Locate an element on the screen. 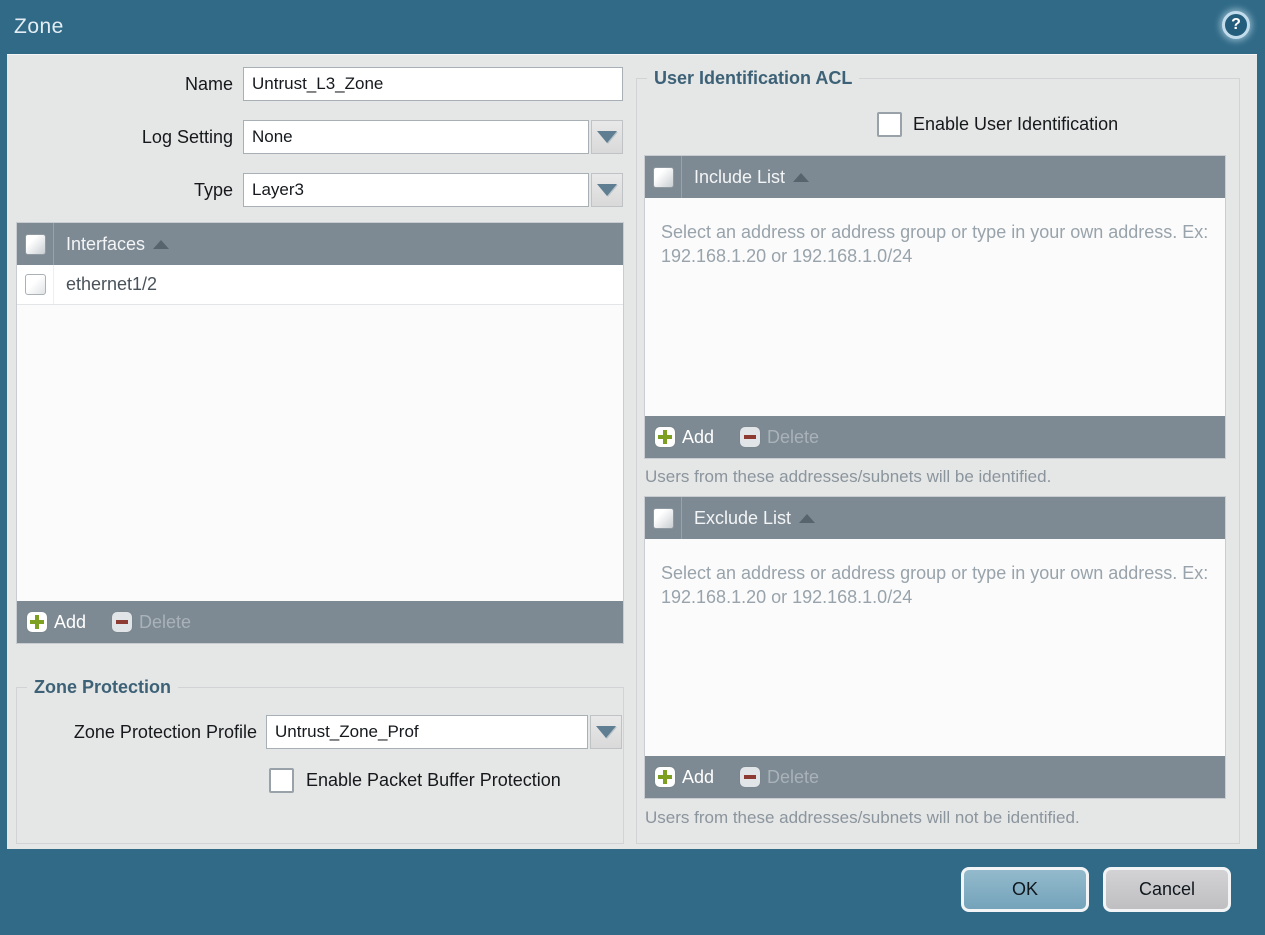 The height and width of the screenshot is (935, 1265). type-label: Type is located at coordinates (213, 190).